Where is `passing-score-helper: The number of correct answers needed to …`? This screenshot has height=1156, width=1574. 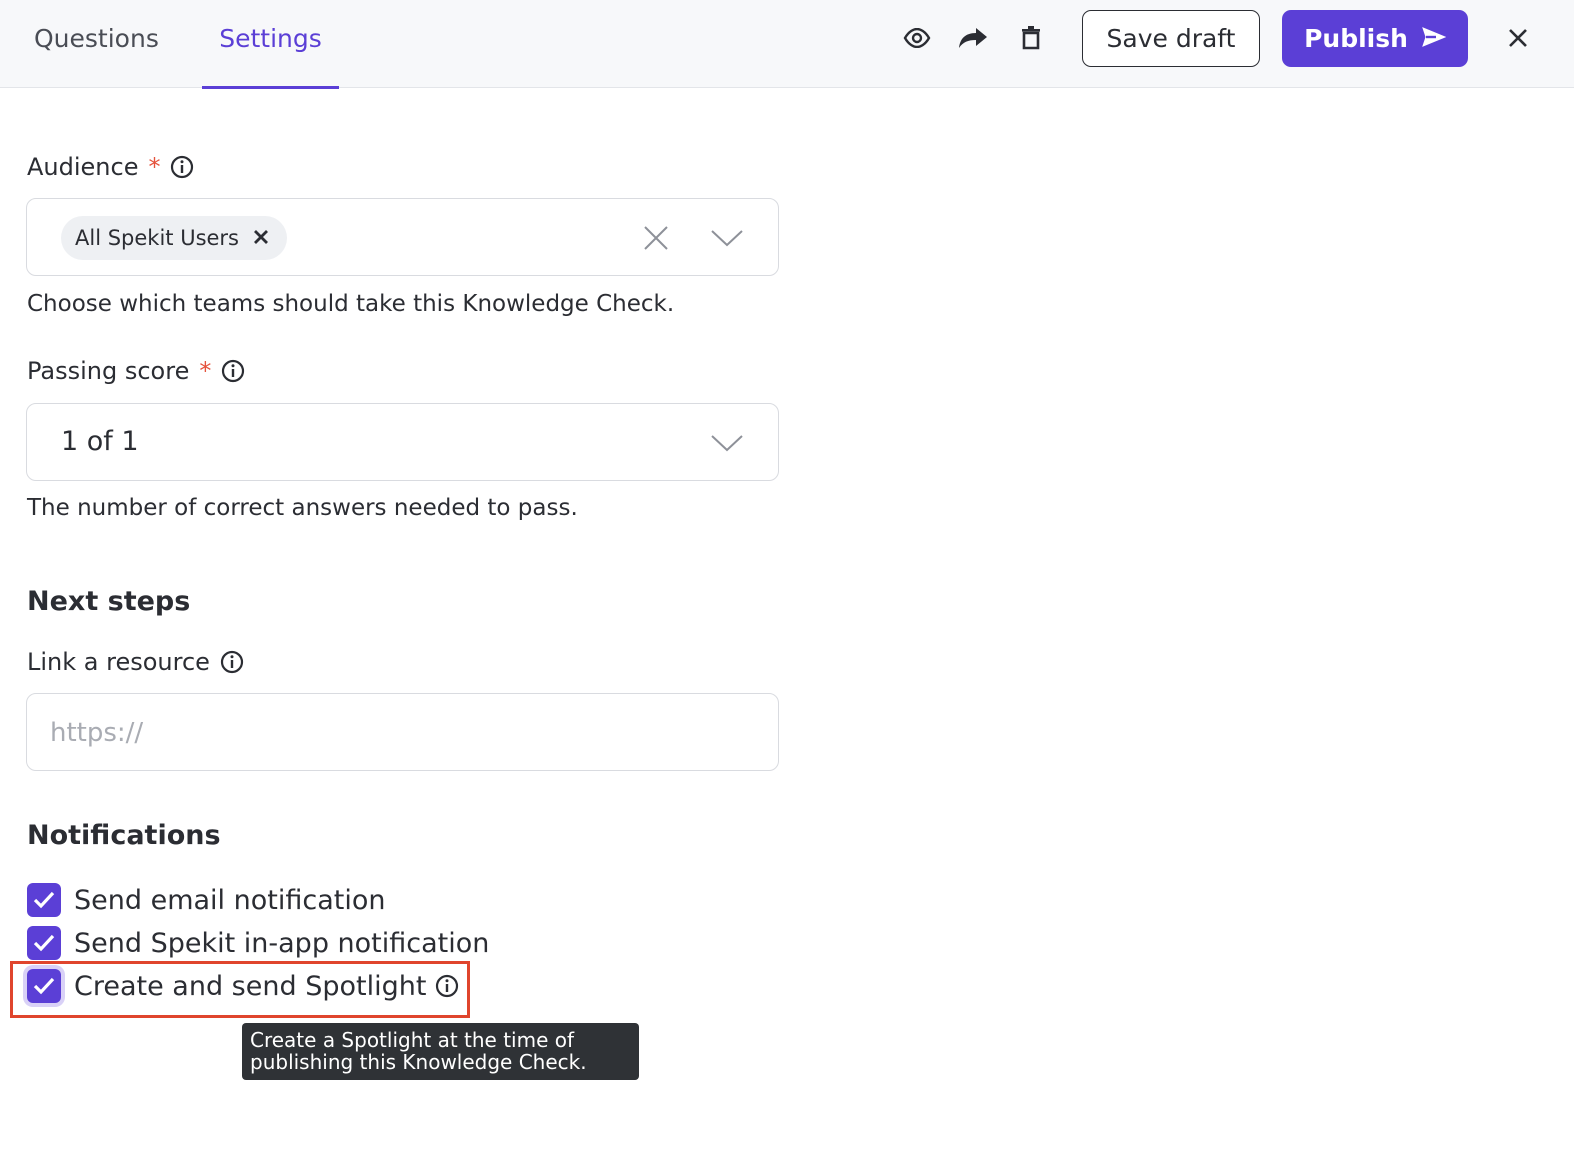 passing-score-helper: The number of correct answers needed to … is located at coordinates (302, 508).